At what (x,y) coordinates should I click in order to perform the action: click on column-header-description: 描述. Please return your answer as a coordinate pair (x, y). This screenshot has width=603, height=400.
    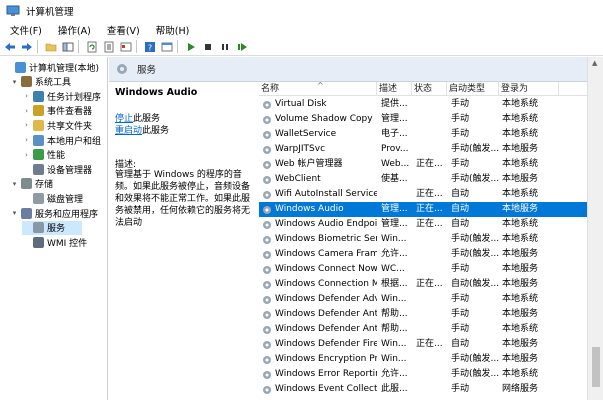
    Looking at the image, I should click on (394, 89).